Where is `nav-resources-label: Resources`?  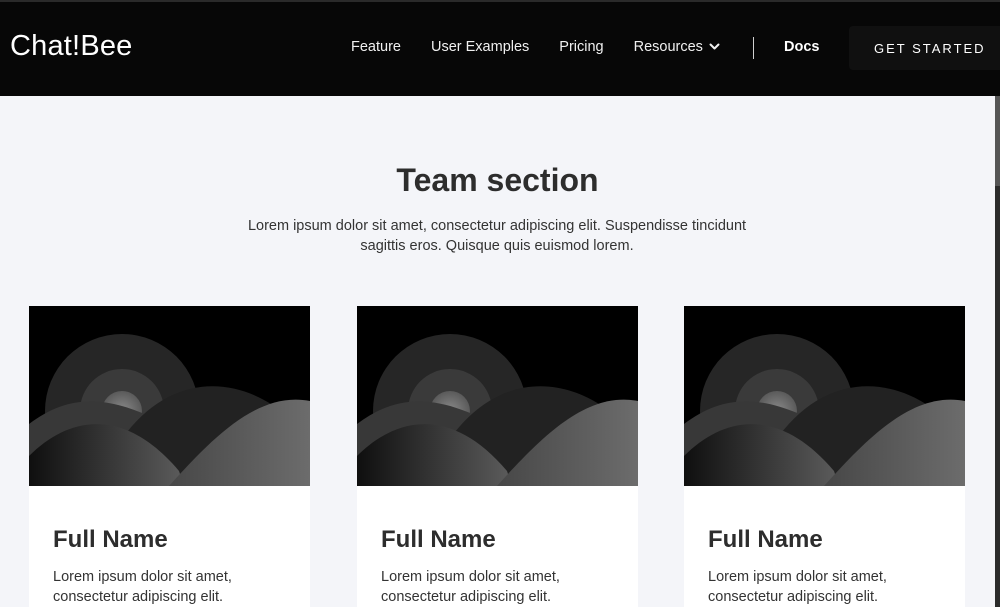
nav-resources-label: Resources is located at coordinates (668, 47).